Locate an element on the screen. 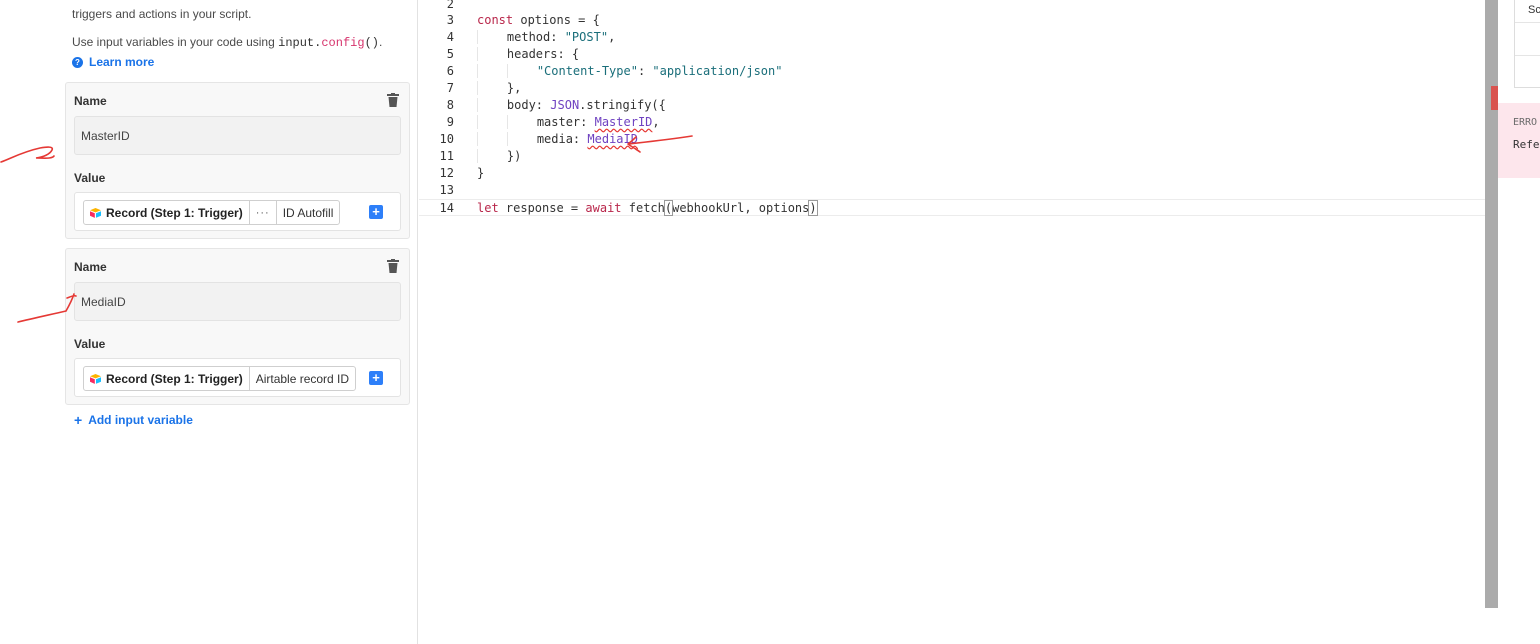 The height and width of the screenshot is (644, 1540). code-line: 13 is located at coordinates (952, 190).